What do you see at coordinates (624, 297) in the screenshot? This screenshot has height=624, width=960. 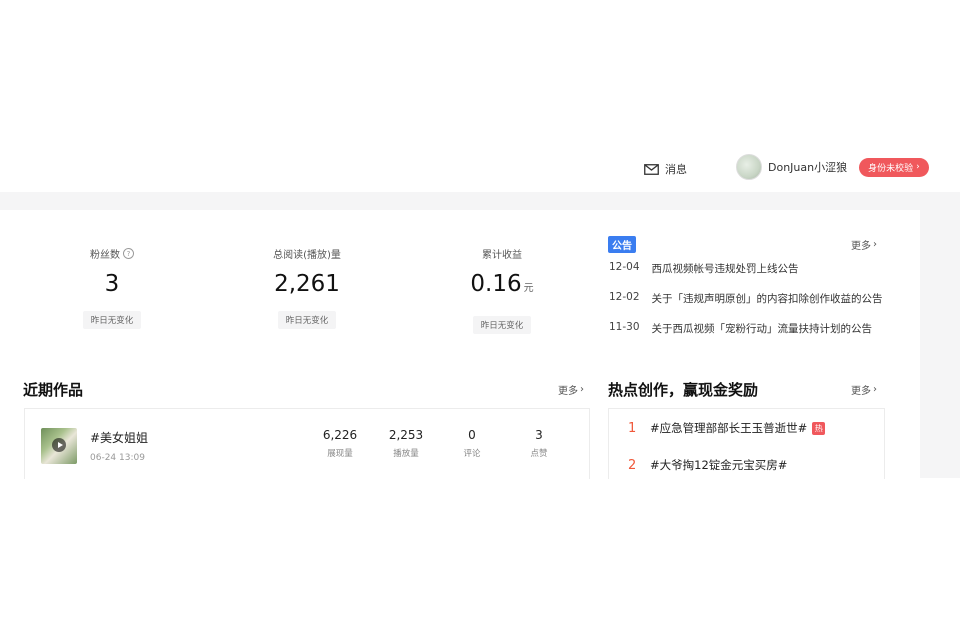 I see `notice-date: 12-02` at bounding box center [624, 297].